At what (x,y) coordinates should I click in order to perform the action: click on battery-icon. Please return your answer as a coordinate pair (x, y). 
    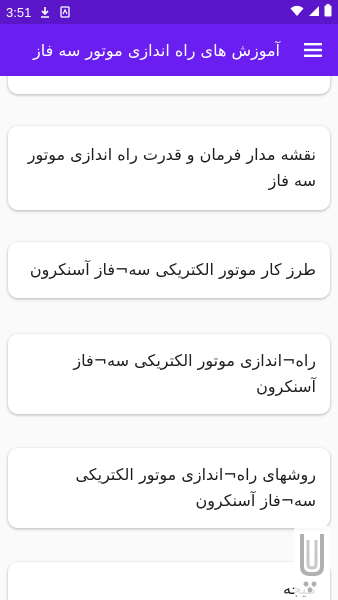
    Looking at the image, I should click on (328, 12).